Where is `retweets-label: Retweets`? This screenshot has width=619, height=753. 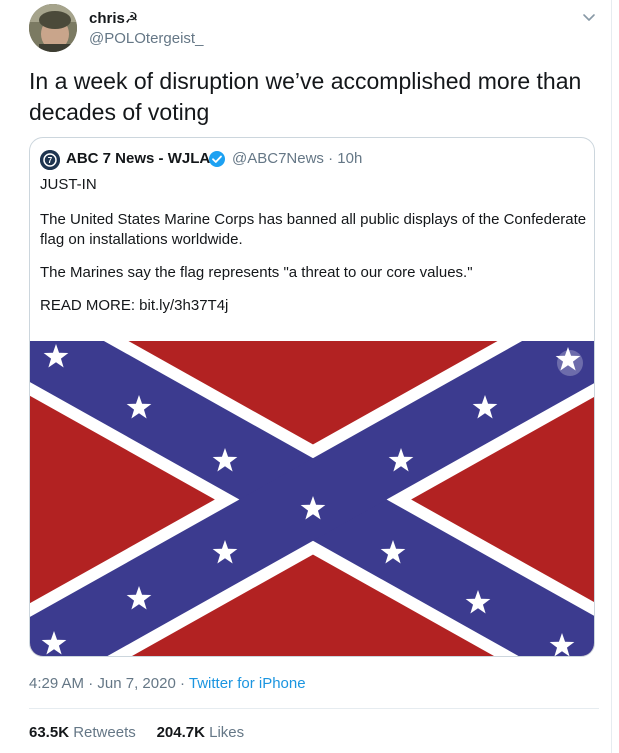 retweets-label: Retweets is located at coordinates (104, 732).